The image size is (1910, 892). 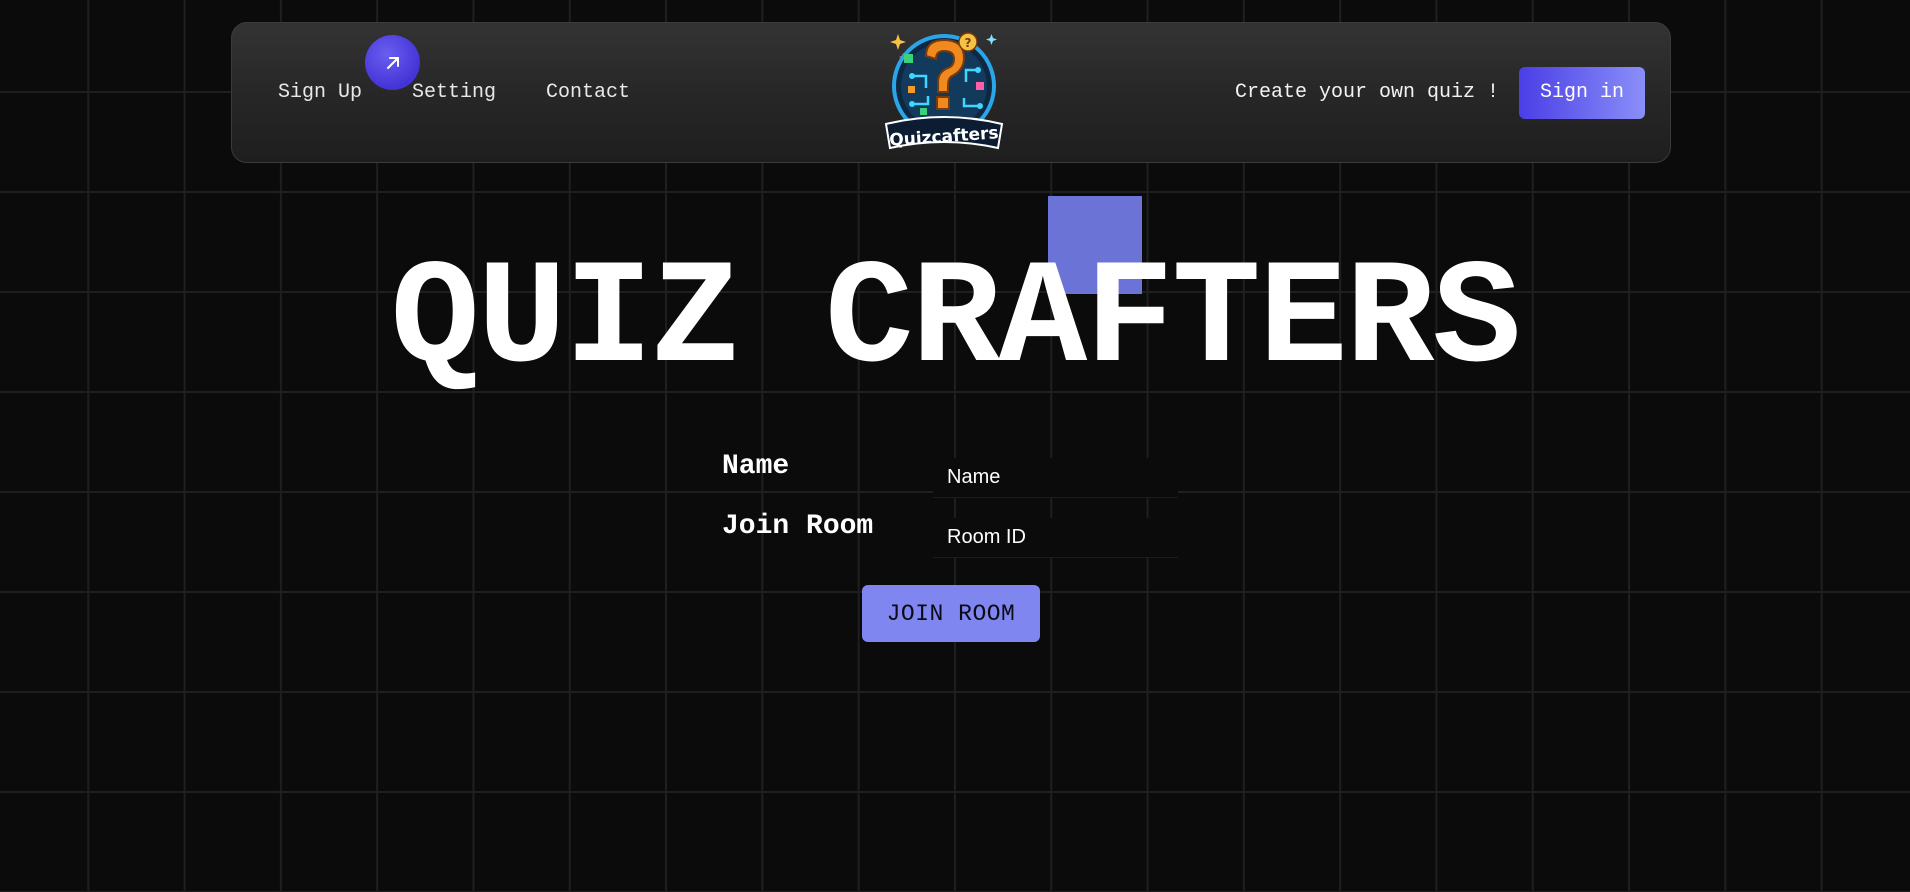 I want to click on nav-right: Create your own quiz ! Sign in, so click(x=1440, y=92).